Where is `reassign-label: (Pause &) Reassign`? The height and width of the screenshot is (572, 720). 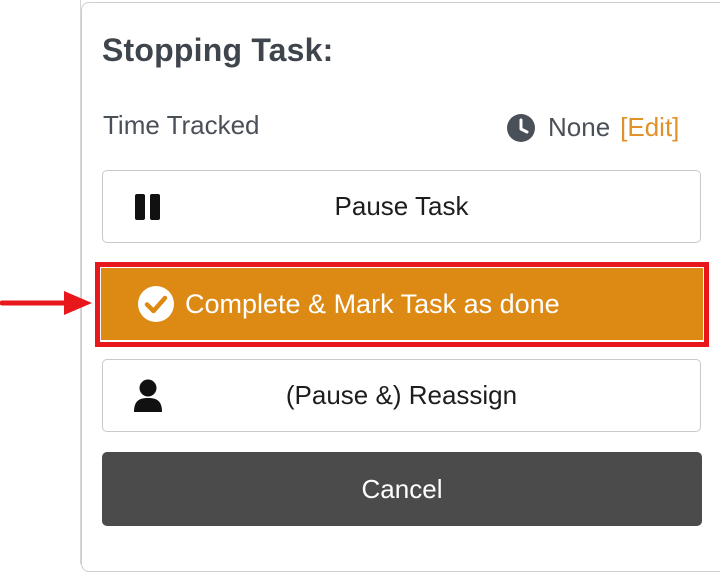
reassign-label: (Pause &) Reassign is located at coordinates (401, 395).